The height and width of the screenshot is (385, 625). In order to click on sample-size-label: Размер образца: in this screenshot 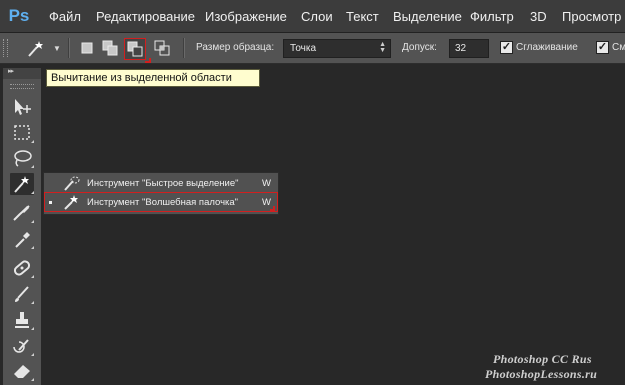, I will do `click(235, 47)`.